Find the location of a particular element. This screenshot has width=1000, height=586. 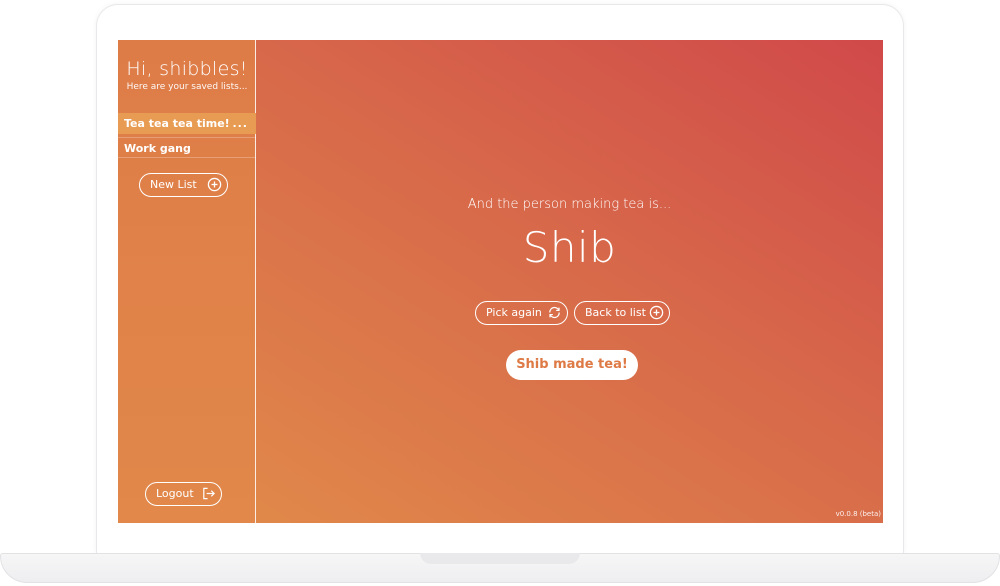

back-to-list-button: Back to list is located at coordinates (622, 313).